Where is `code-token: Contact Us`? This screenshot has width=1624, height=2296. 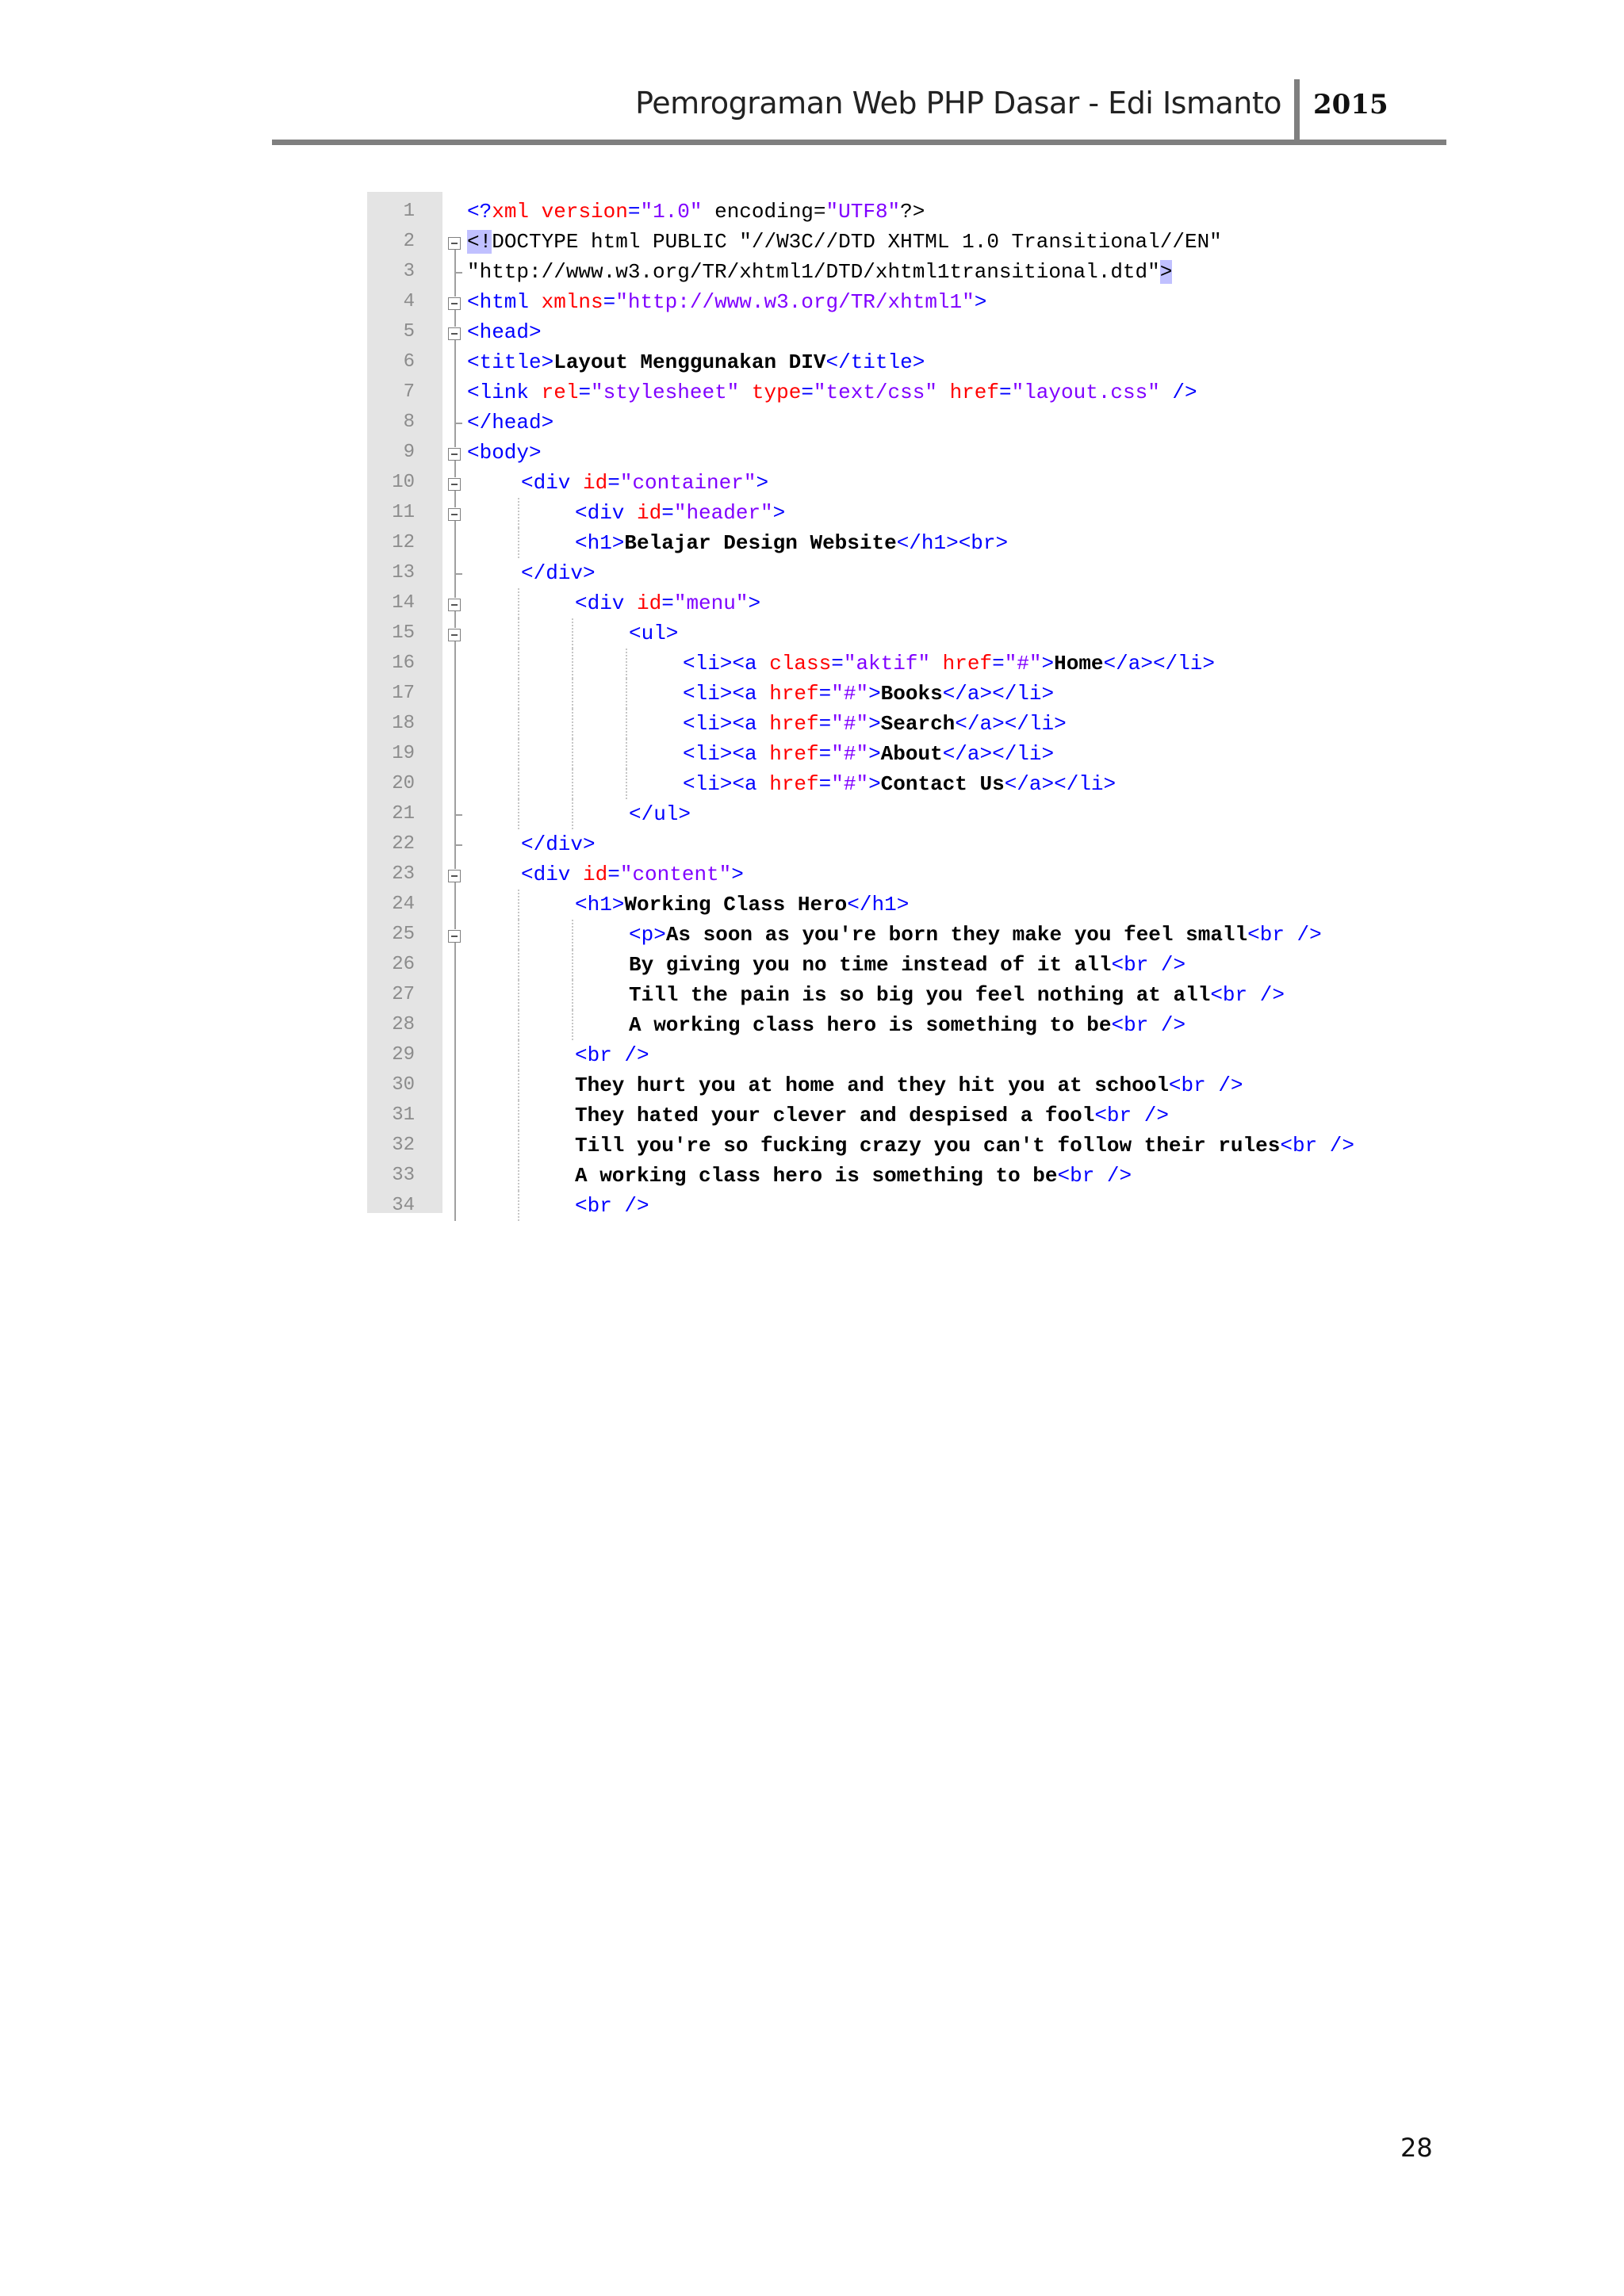 code-token: Contact Us is located at coordinates (943, 784).